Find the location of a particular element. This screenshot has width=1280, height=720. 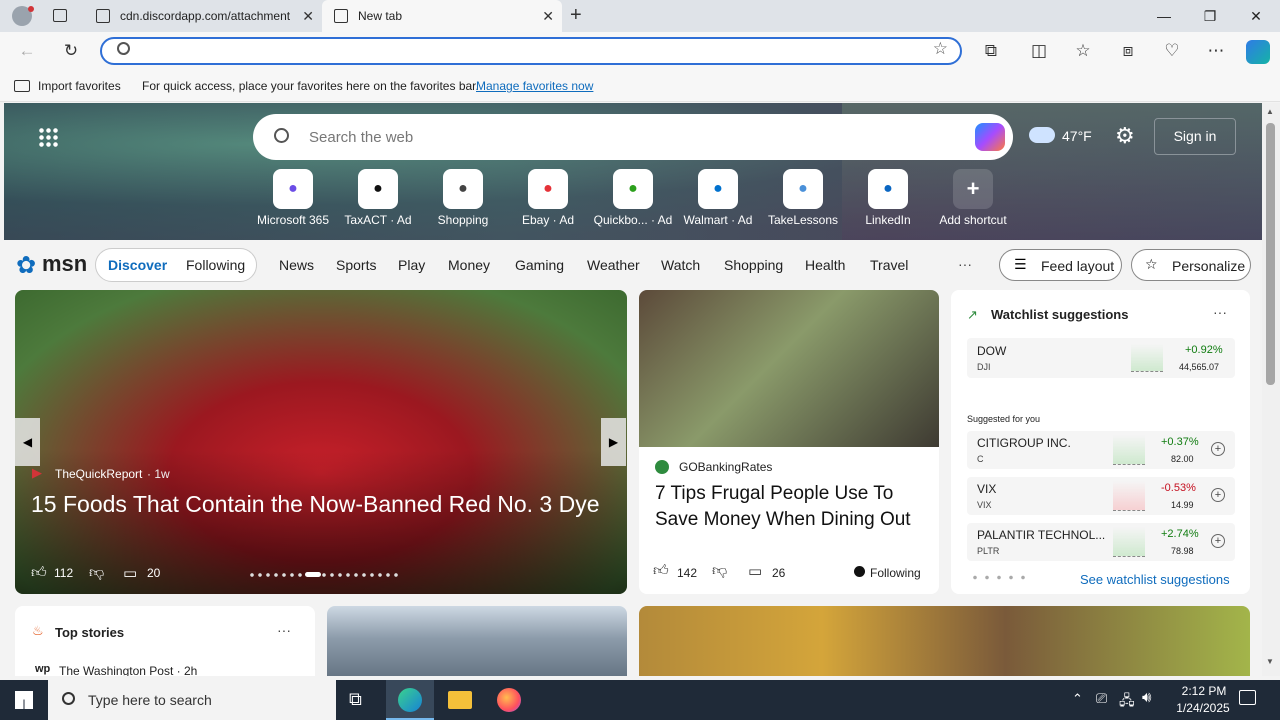

see-watchlist-link: See watchlist suggestions is located at coordinates (1155, 579).